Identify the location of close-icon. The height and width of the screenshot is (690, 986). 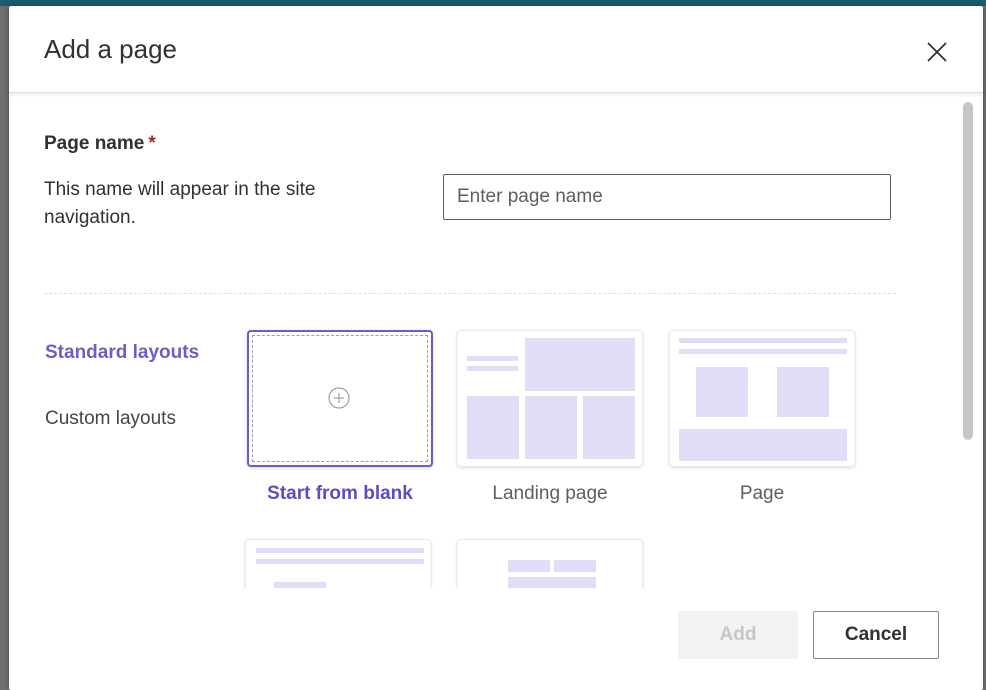
(937, 52).